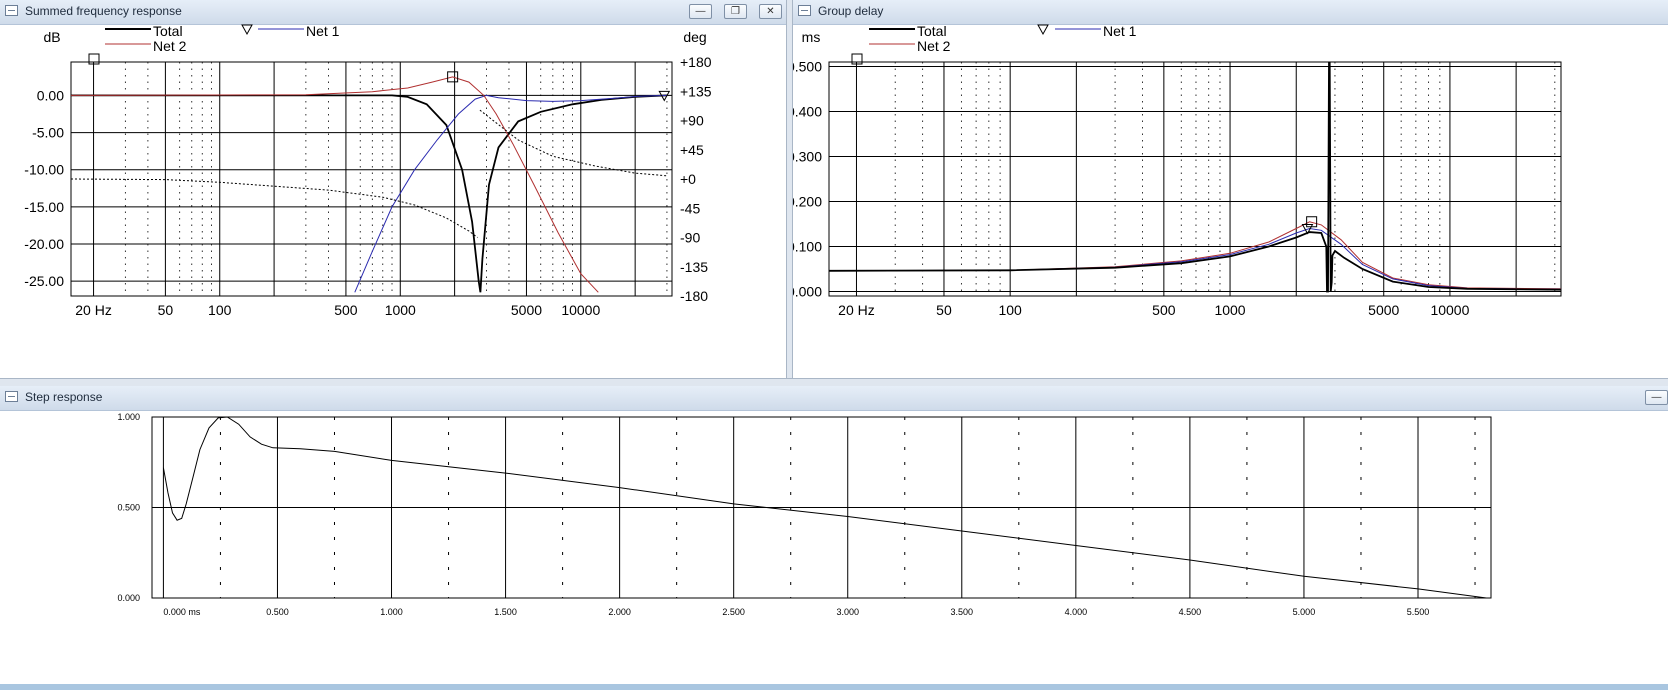 Image resolution: width=1668 pixels, height=690 pixels. What do you see at coordinates (807, 112) in the screenshot?
I see `y-tick-label: 0.400` at bounding box center [807, 112].